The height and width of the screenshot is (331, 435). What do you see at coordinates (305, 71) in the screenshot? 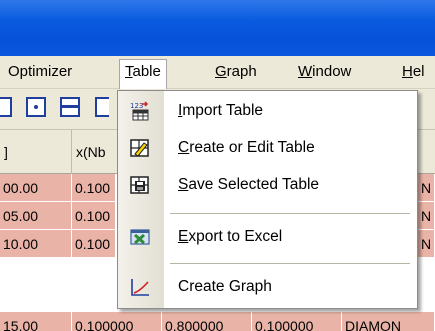
I see `menu-window-accel: W` at bounding box center [305, 71].